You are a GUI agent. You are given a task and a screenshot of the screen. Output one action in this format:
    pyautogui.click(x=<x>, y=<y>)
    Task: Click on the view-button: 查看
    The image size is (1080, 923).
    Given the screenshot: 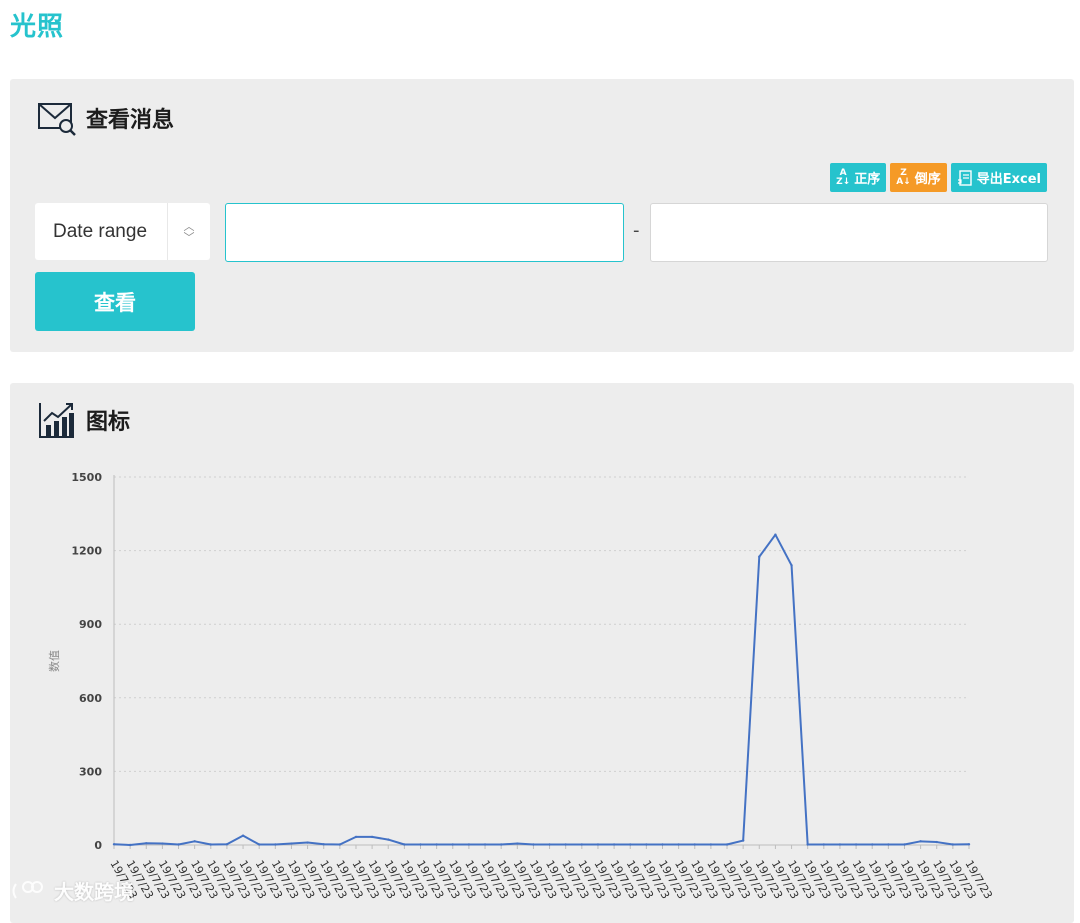 What is the action you would take?
    pyautogui.click(x=115, y=301)
    